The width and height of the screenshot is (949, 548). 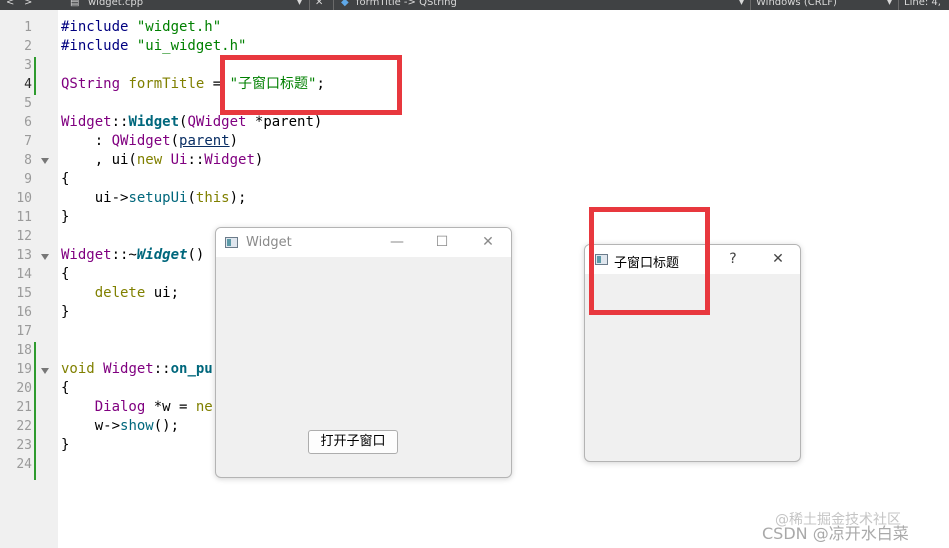 What do you see at coordinates (91, 426) in the screenshot?
I see `code-token: w->` at bounding box center [91, 426].